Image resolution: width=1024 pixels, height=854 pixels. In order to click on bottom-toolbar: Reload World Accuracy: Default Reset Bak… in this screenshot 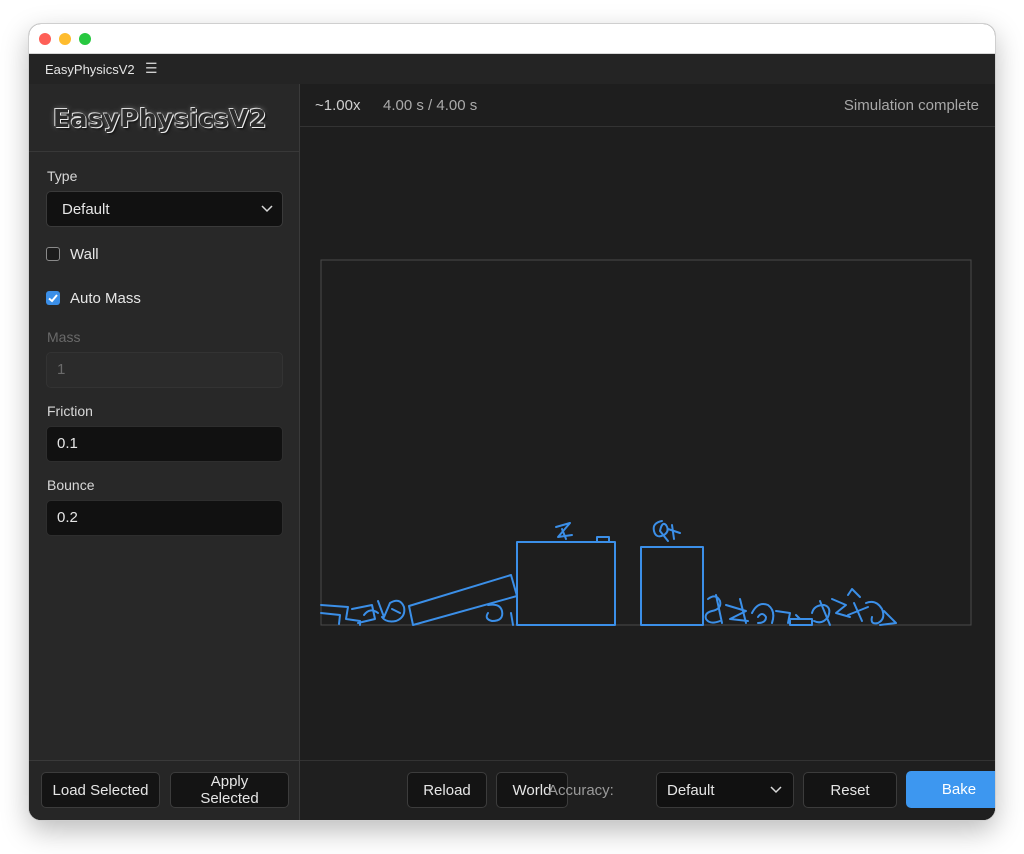, I will do `click(647, 790)`.